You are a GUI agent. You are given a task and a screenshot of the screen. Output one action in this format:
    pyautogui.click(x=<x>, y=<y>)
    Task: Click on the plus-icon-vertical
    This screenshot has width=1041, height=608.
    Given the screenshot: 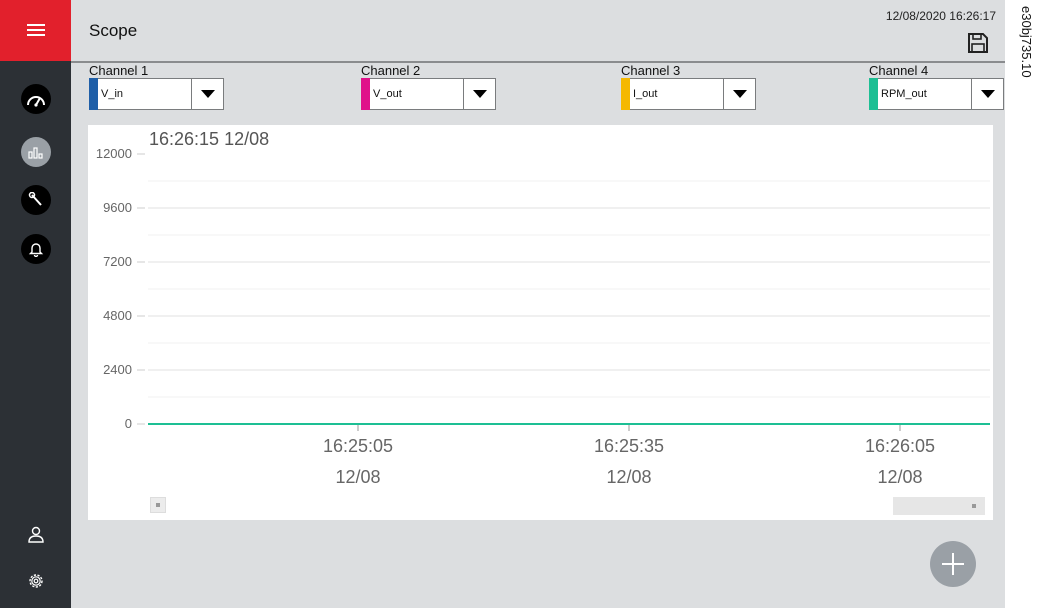 What is the action you would take?
    pyautogui.click(x=953, y=564)
    